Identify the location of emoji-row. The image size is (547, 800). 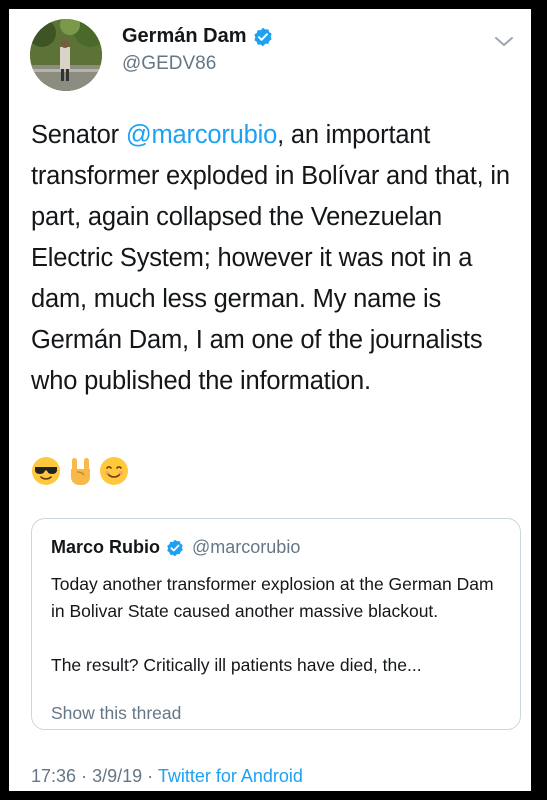
(80, 471).